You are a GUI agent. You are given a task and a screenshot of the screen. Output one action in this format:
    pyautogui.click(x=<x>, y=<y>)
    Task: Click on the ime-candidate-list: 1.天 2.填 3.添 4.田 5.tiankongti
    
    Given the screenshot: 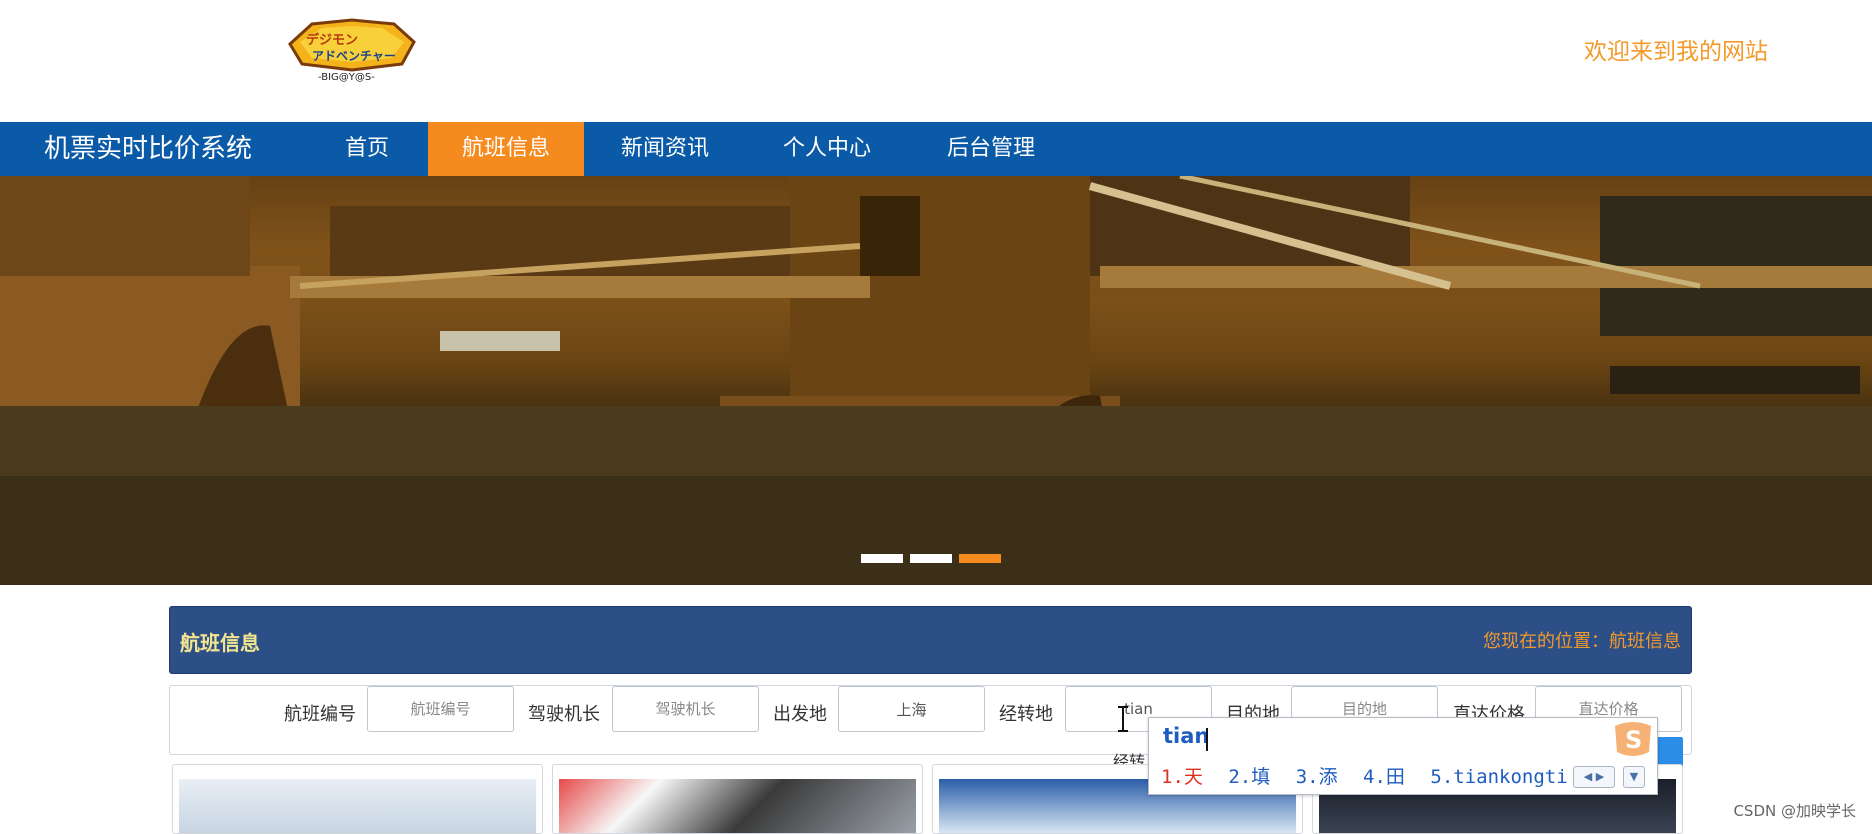 What is the action you would take?
    pyautogui.click(x=1371, y=775)
    